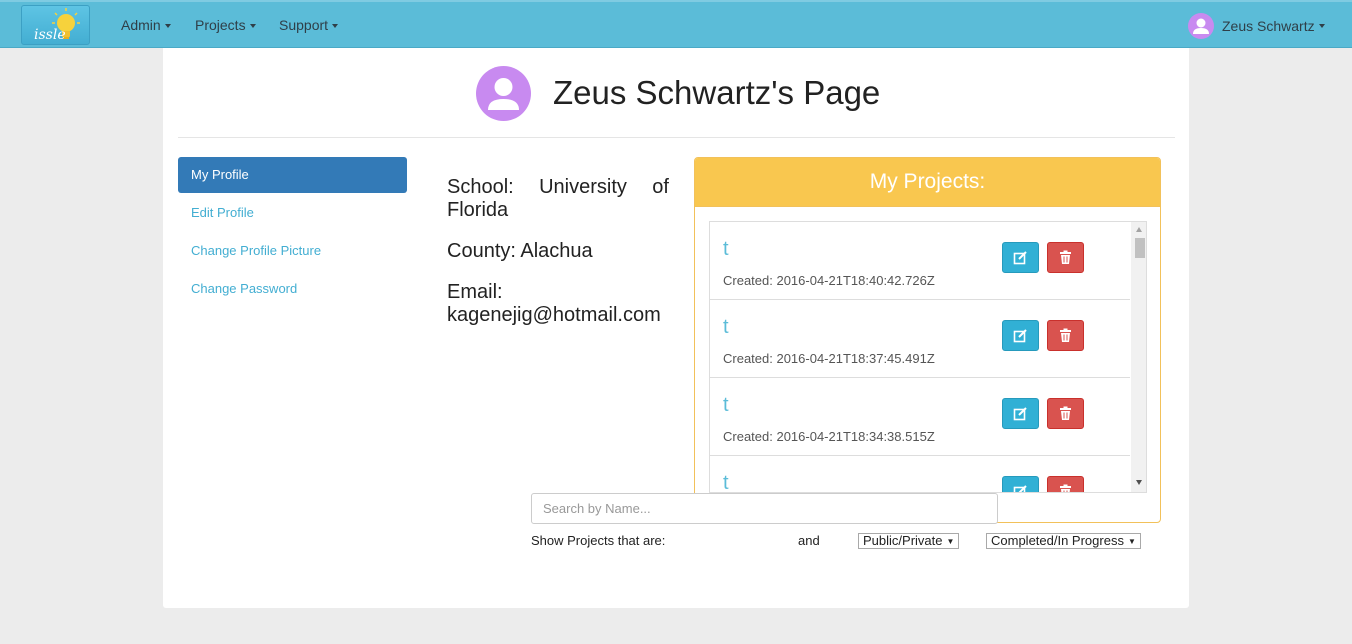  What do you see at coordinates (1139, 482) in the screenshot?
I see `scroll-down-arrow-icon` at bounding box center [1139, 482].